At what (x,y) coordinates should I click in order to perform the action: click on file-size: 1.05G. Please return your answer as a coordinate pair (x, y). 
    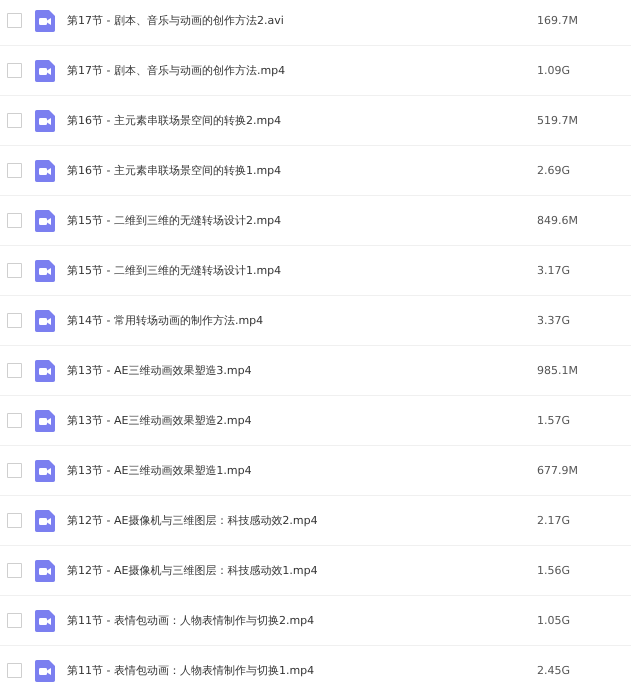
    Looking at the image, I should click on (553, 620).